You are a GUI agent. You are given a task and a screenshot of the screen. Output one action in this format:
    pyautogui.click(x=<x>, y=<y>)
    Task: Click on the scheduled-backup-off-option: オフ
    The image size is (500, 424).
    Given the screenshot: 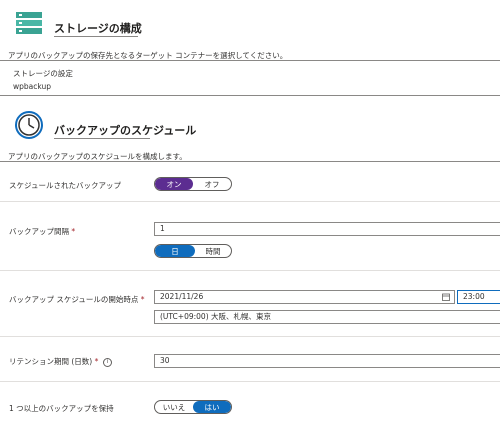 What is the action you would take?
    pyautogui.click(x=212, y=184)
    